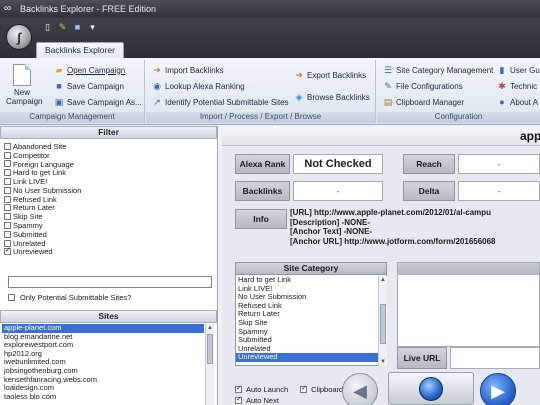  What do you see at coordinates (304, 388) in the screenshot?
I see `clipboard-checkbox` at bounding box center [304, 388].